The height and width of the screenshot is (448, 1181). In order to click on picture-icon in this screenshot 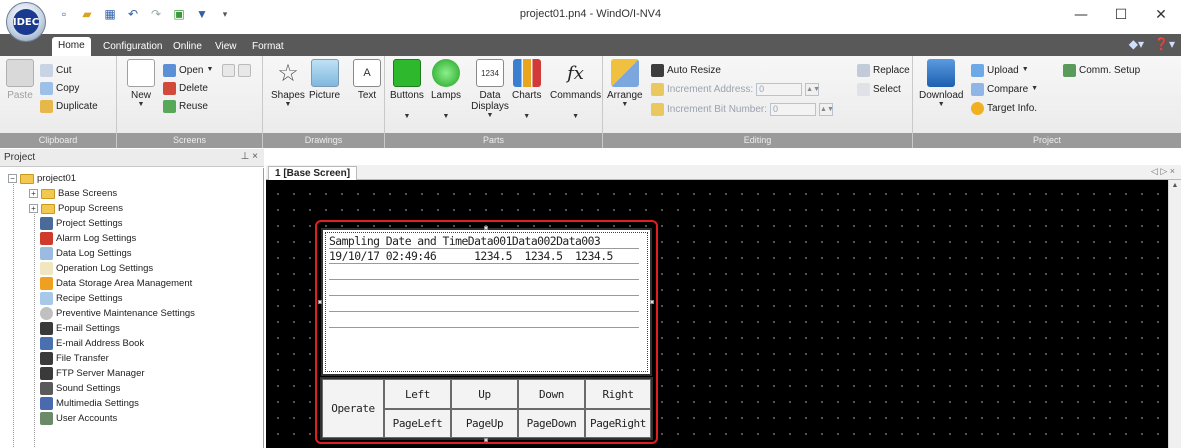, I will do `click(324, 73)`.